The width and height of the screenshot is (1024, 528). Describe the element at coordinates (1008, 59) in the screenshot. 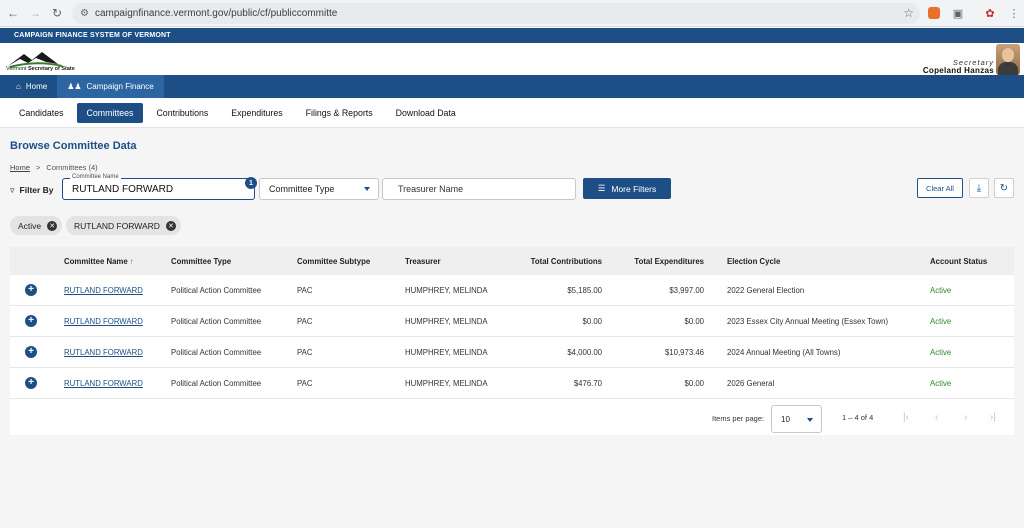

I see `secretary-photo` at that location.